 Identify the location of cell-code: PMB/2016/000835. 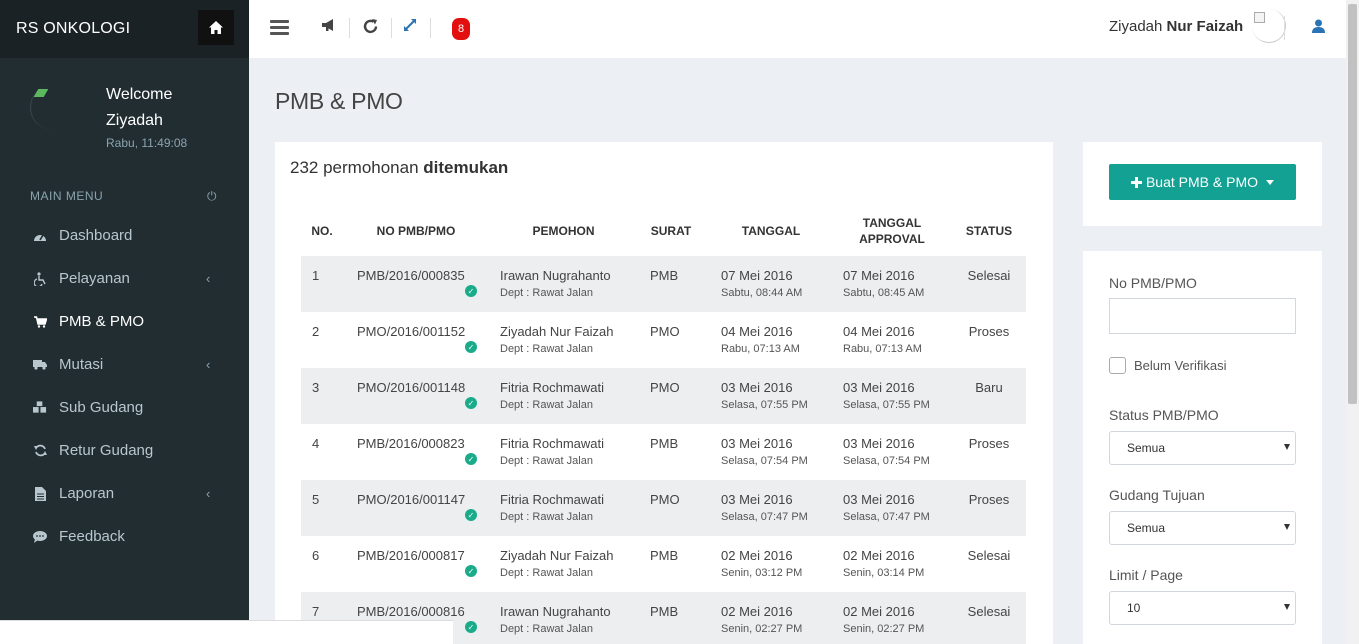
(411, 275).